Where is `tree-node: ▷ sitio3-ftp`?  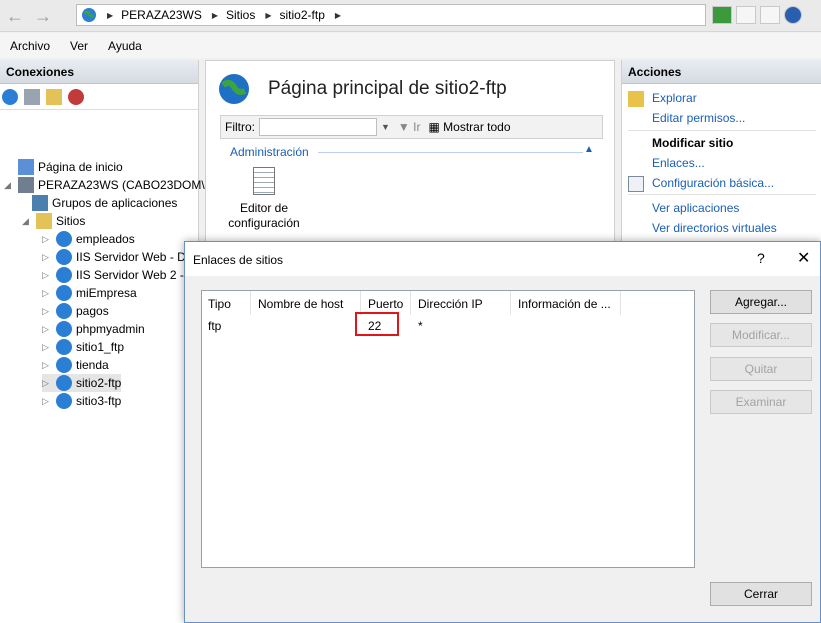
tree-node: ▷ sitio3-ftp is located at coordinates (81, 401).